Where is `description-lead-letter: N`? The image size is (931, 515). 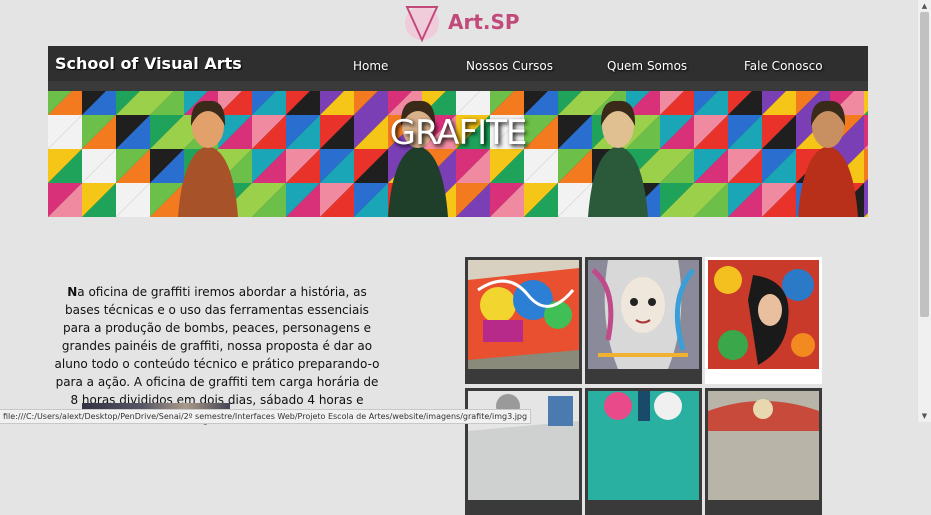
description-lead-letter: N is located at coordinates (72, 292).